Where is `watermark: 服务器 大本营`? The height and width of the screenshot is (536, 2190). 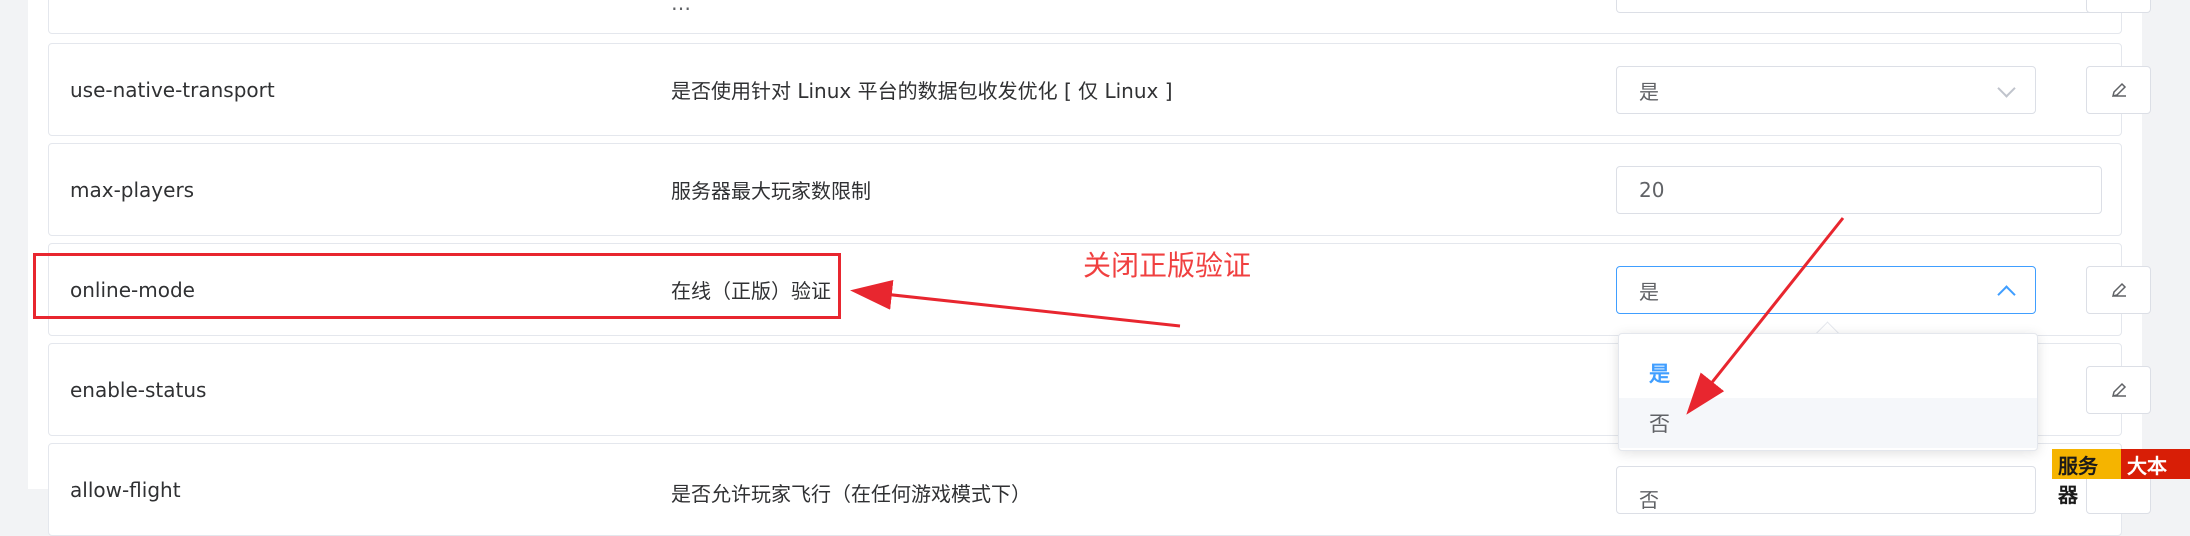 watermark: 服务器 大本营 is located at coordinates (2121, 478).